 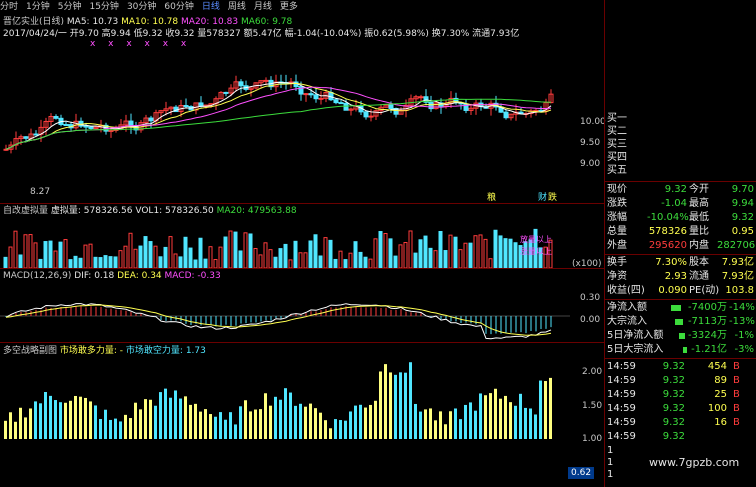 I want to click on flow-label: 大宗流入, so click(x=627, y=321).